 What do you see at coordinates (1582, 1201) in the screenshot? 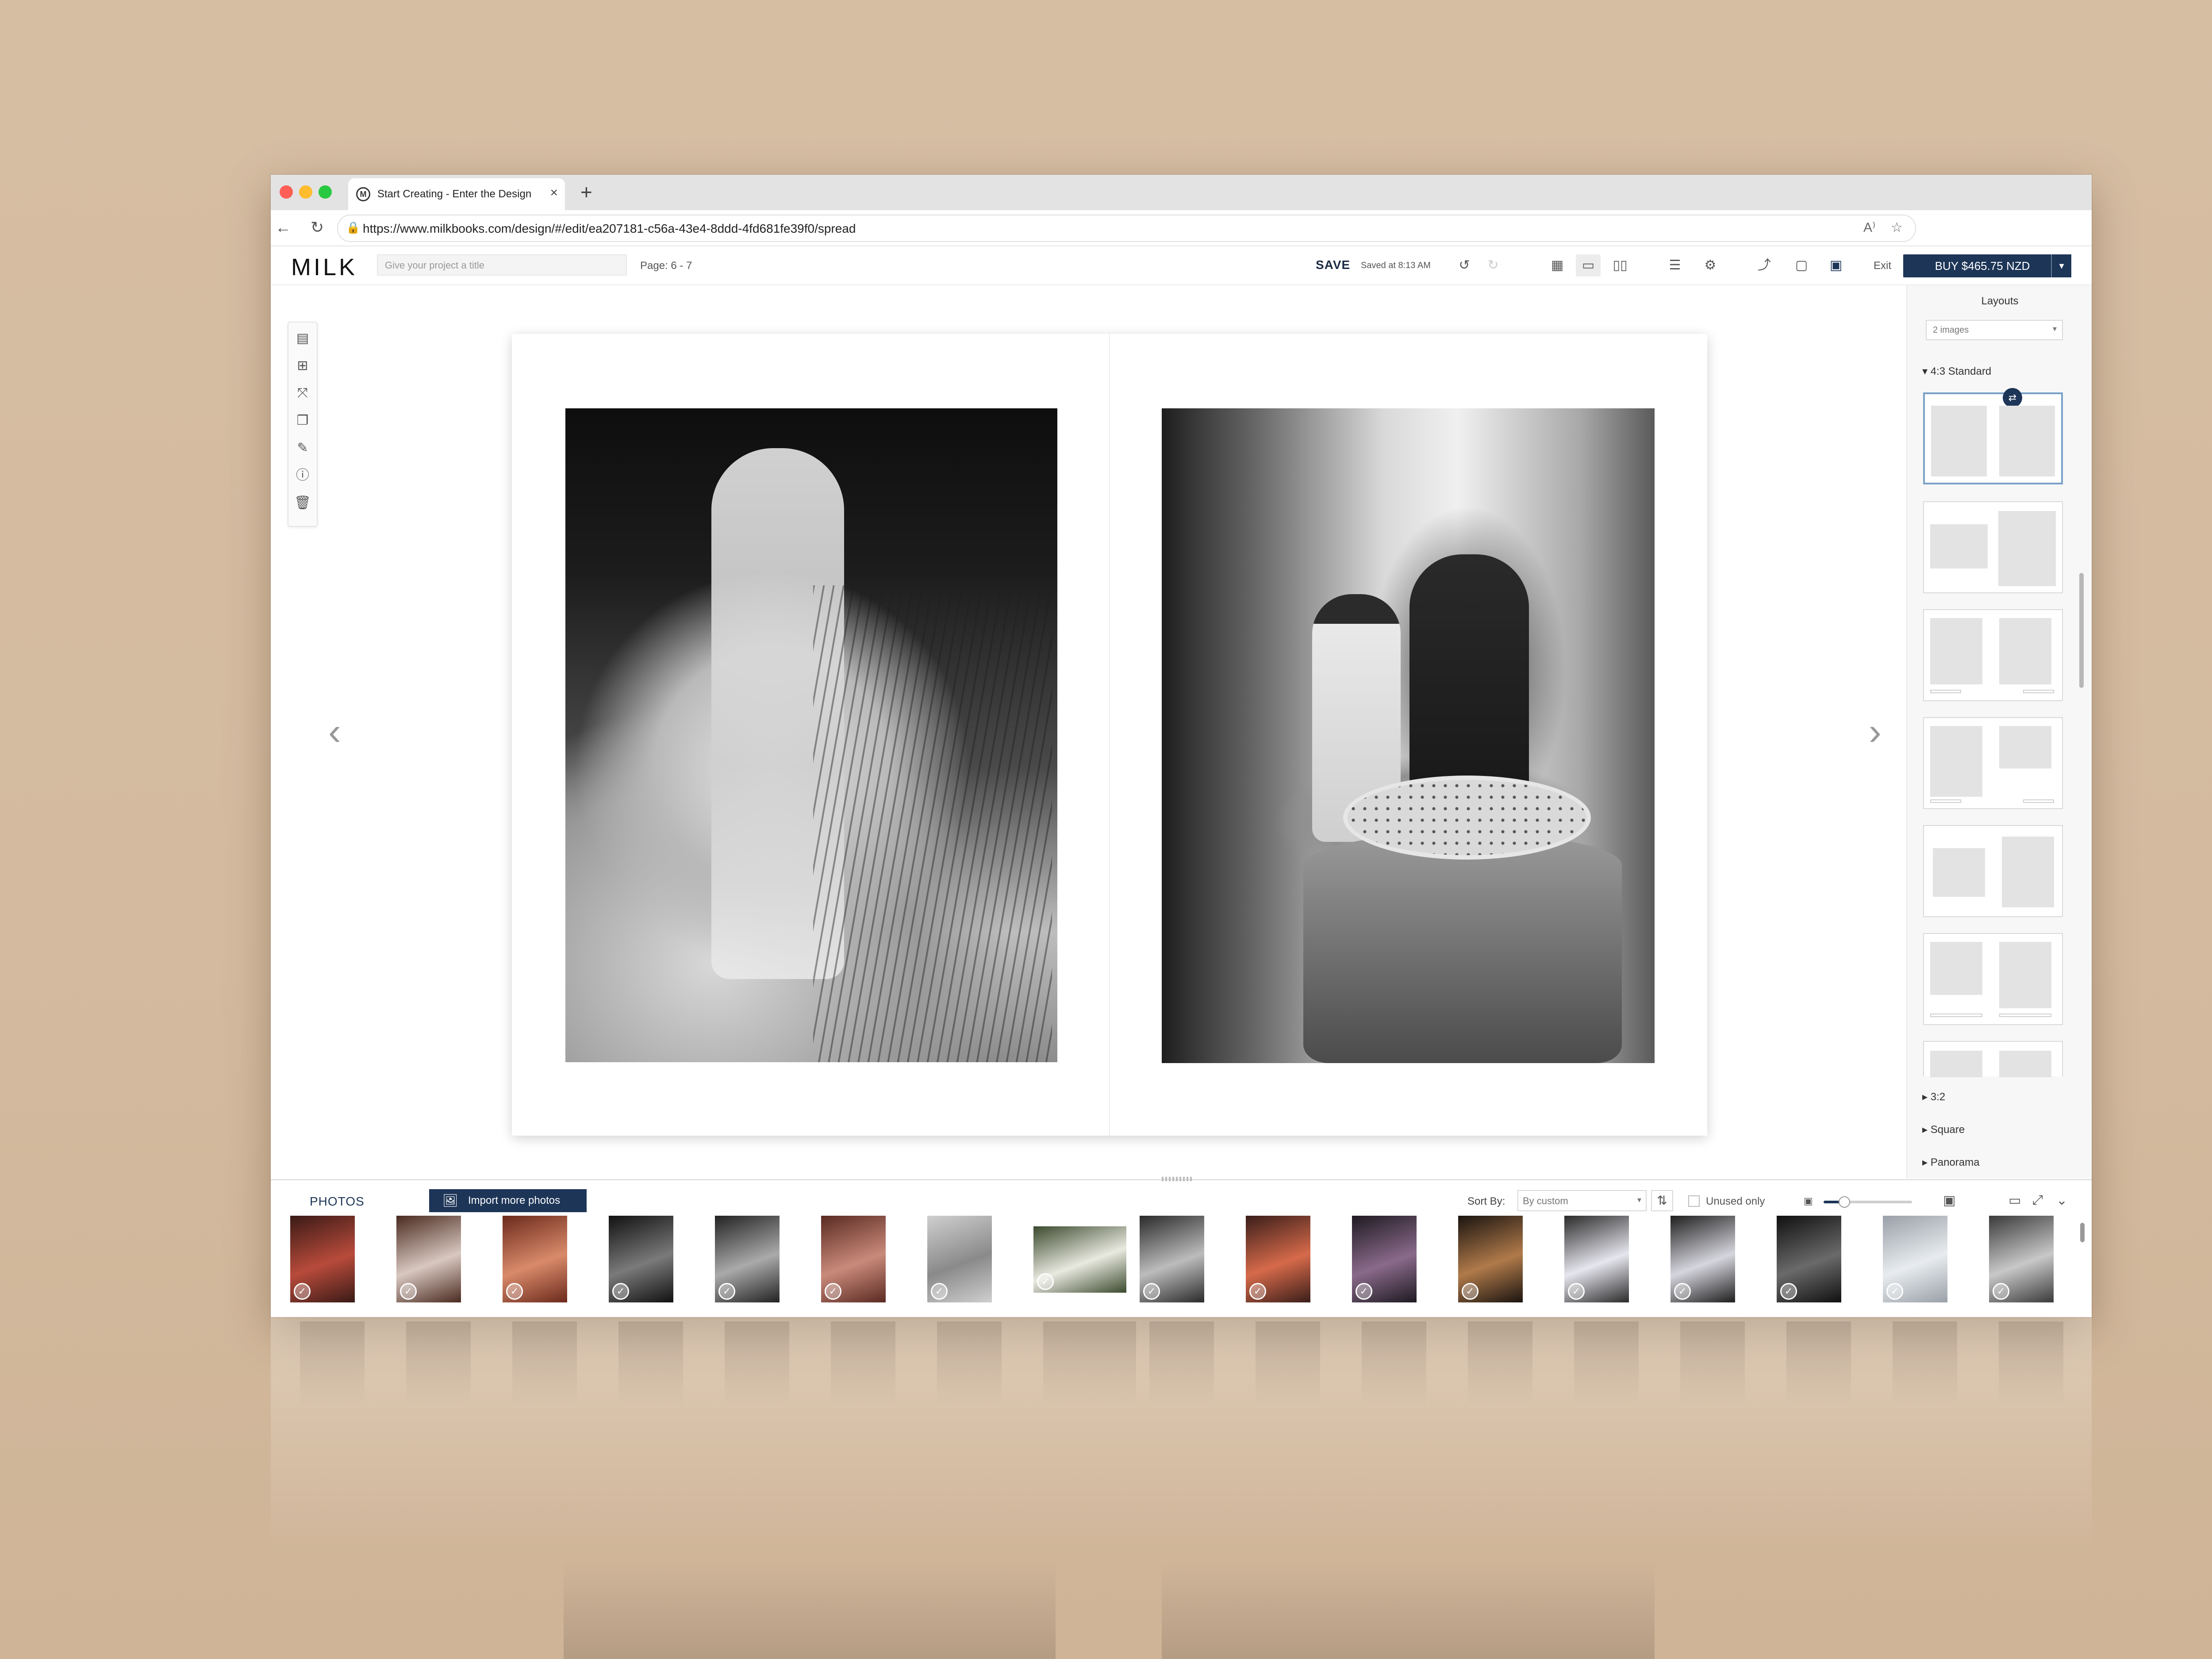
I see `sort-select: By custom ▾` at bounding box center [1582, 1201].